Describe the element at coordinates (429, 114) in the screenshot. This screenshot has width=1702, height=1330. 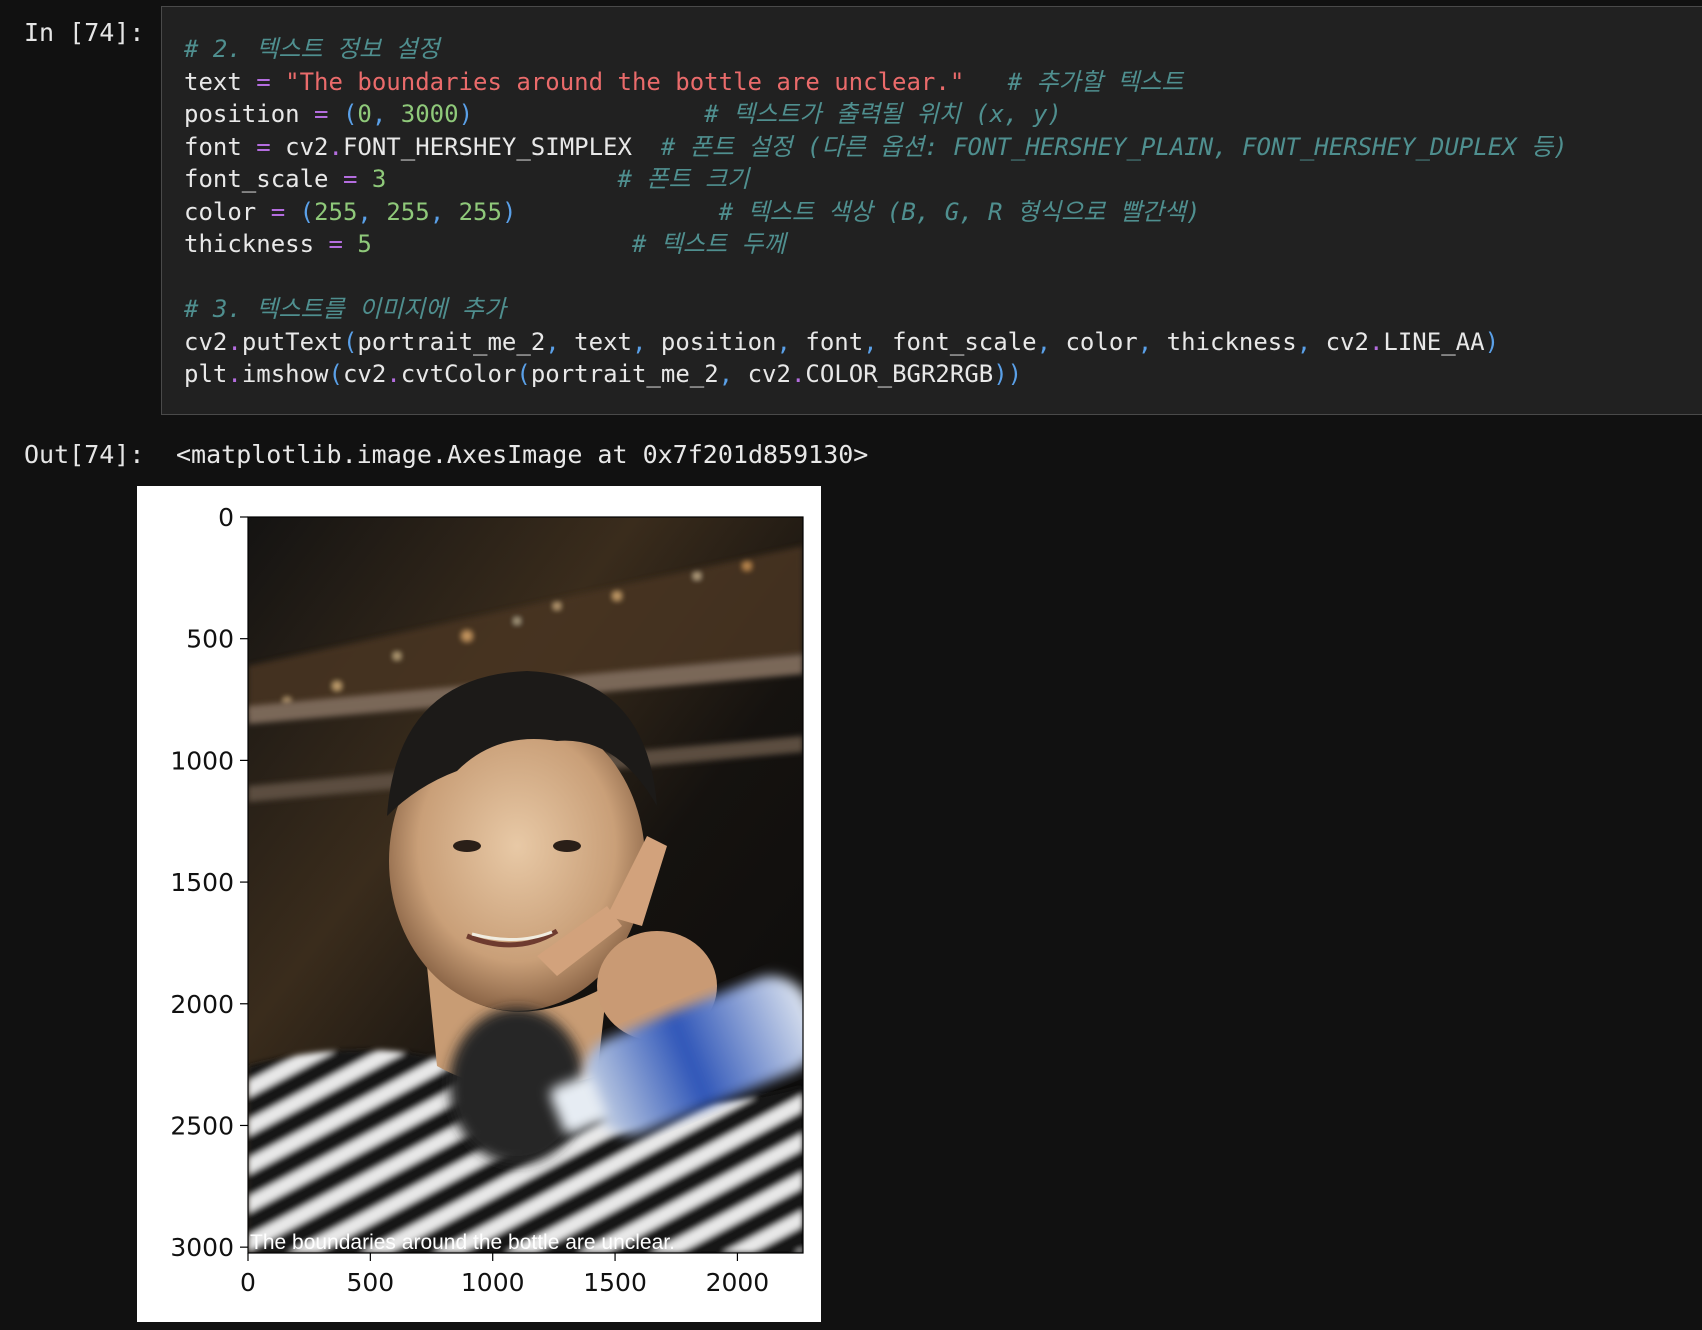
I see `code-token: 3000` at that location.